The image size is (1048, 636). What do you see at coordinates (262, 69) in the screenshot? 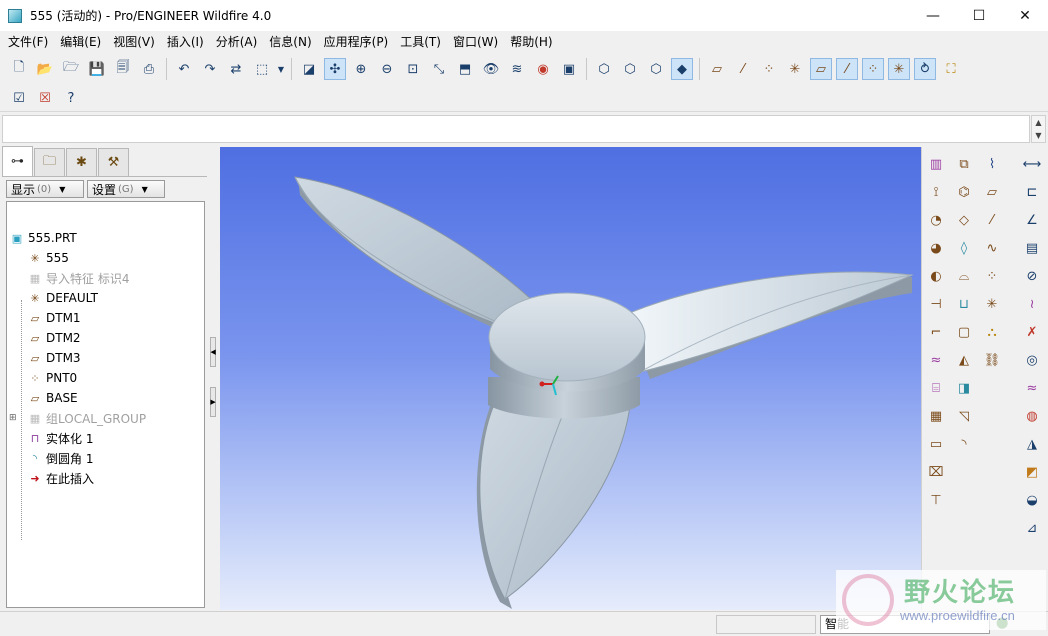
I see `select-box-icon: ⬚` at bounding box center [262, 69].